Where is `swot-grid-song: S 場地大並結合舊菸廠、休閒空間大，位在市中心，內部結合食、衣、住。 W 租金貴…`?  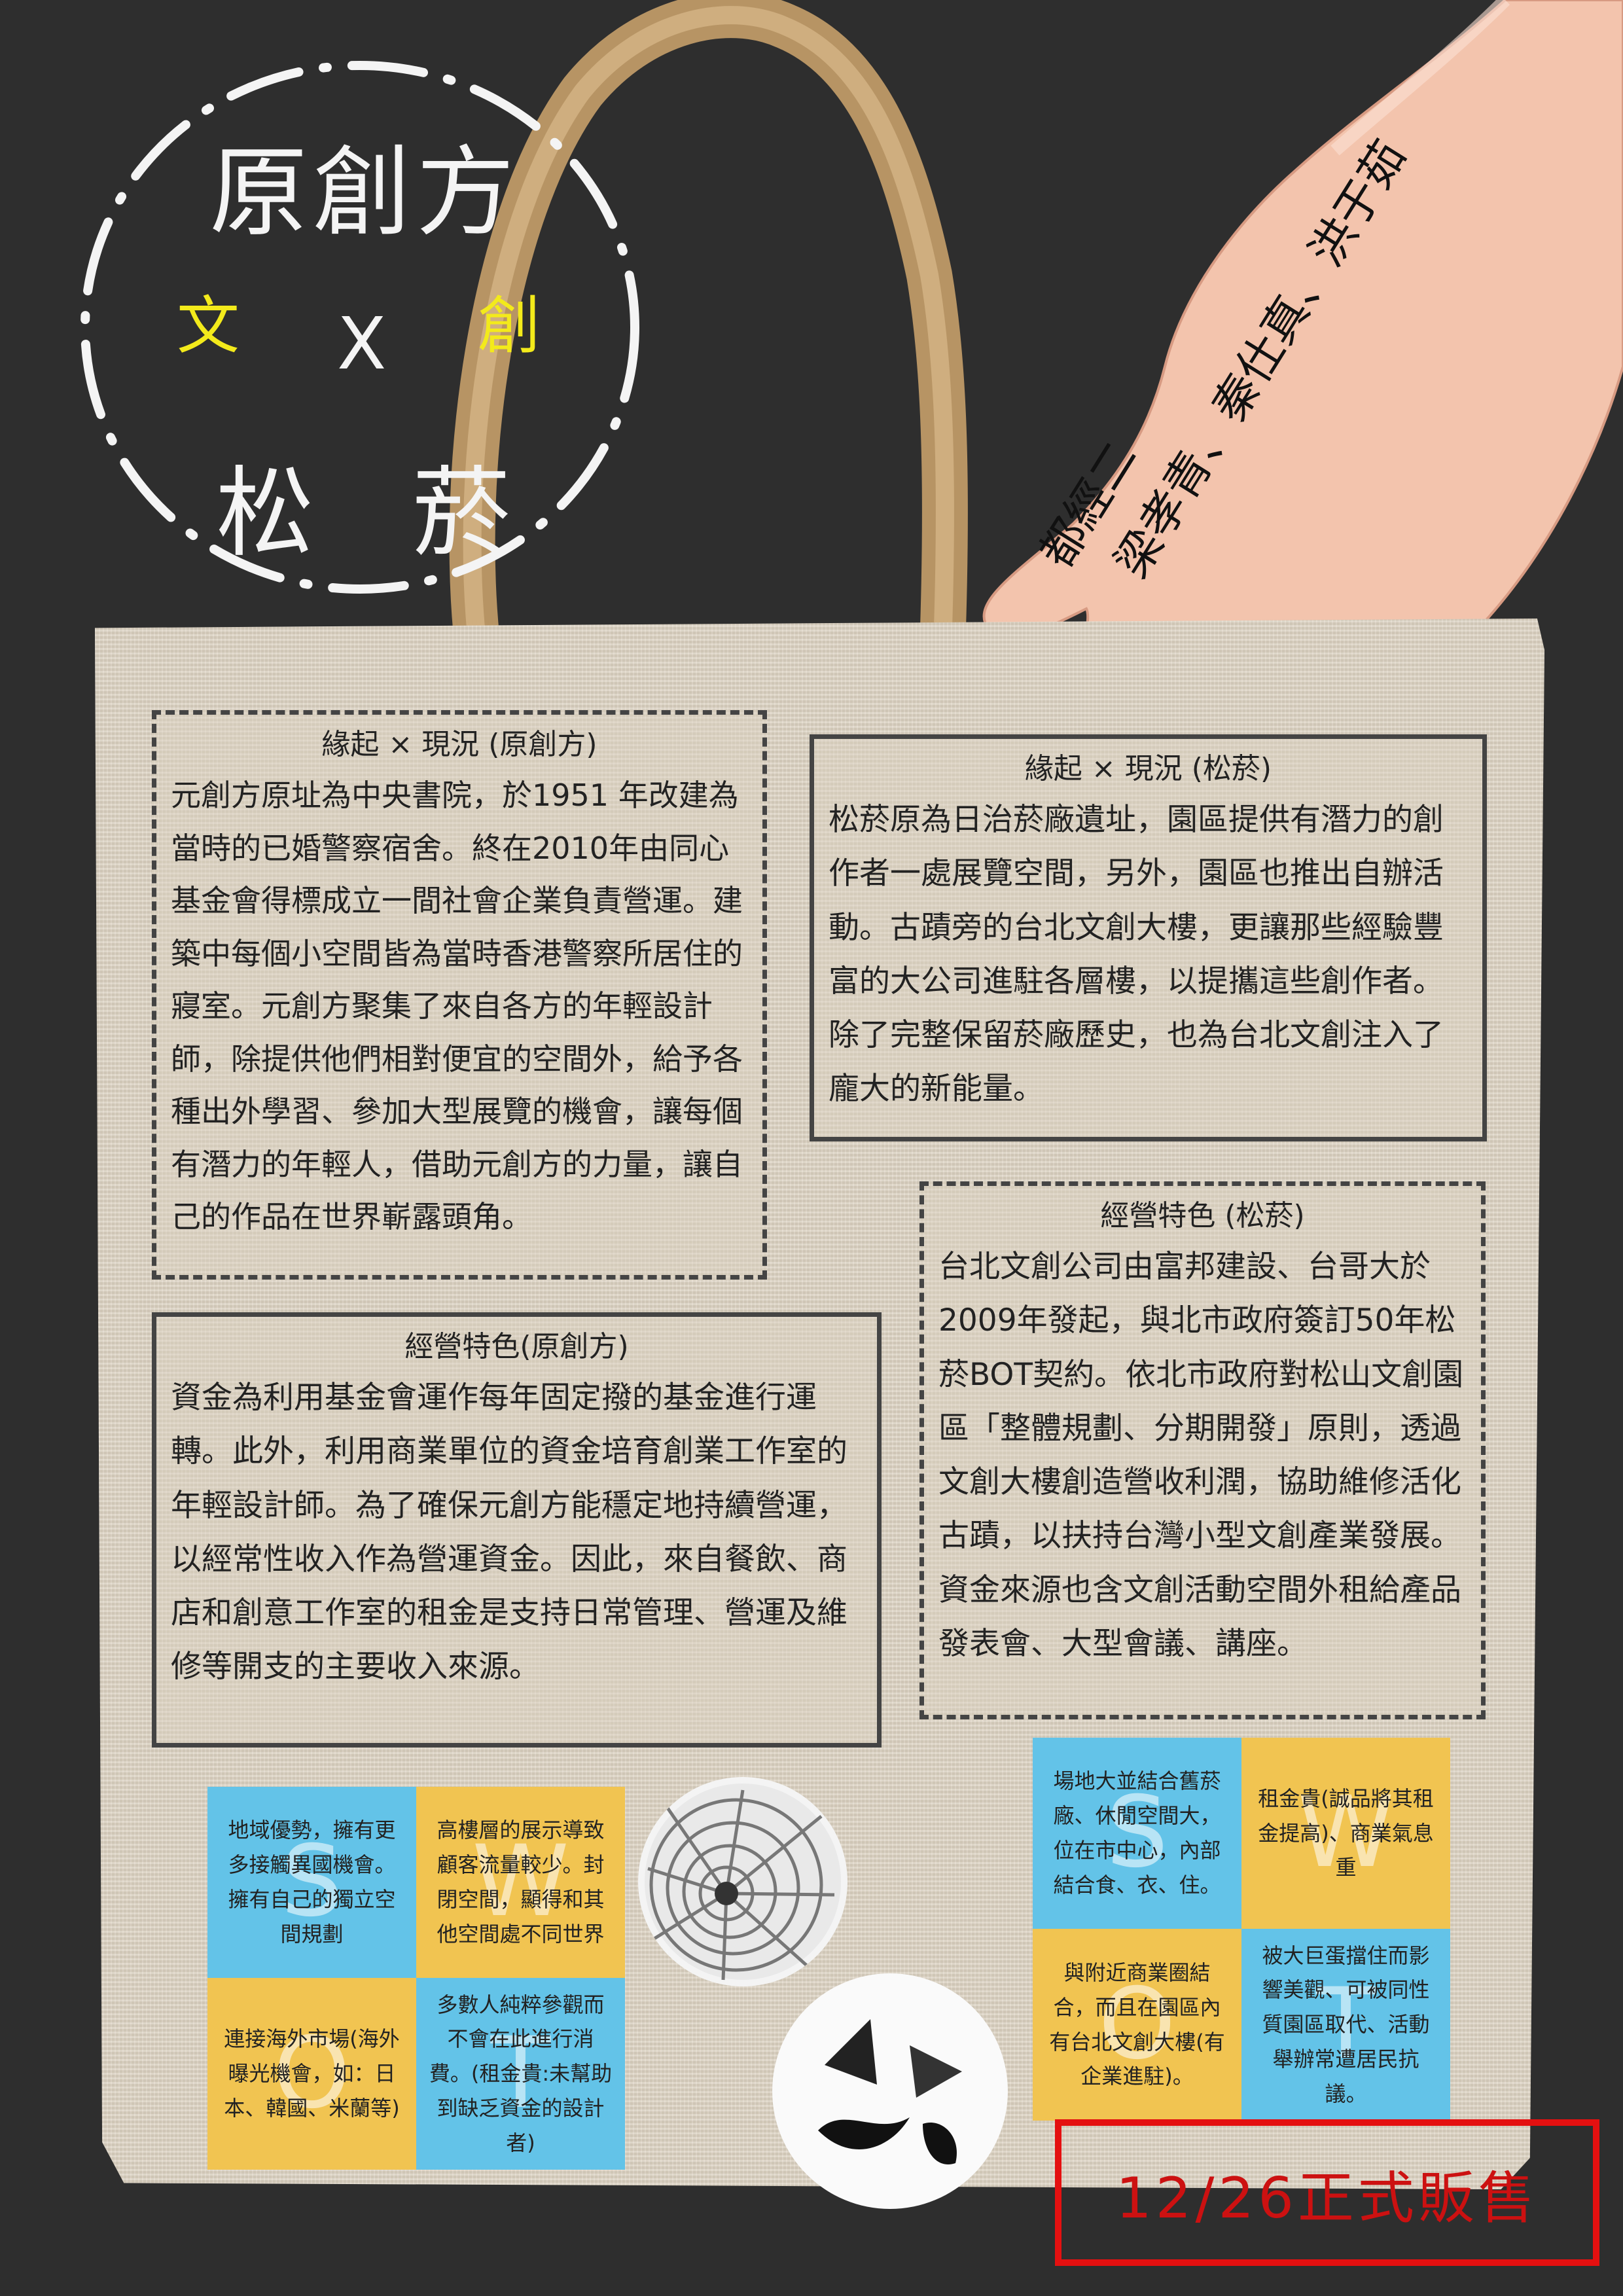
swot-grid-song: S 場地大並結合舊菸廠、休閒空間大，位在市中心，內部結合食、衣、住。 W 租金貴… is located at coordinates (1241, 1929).